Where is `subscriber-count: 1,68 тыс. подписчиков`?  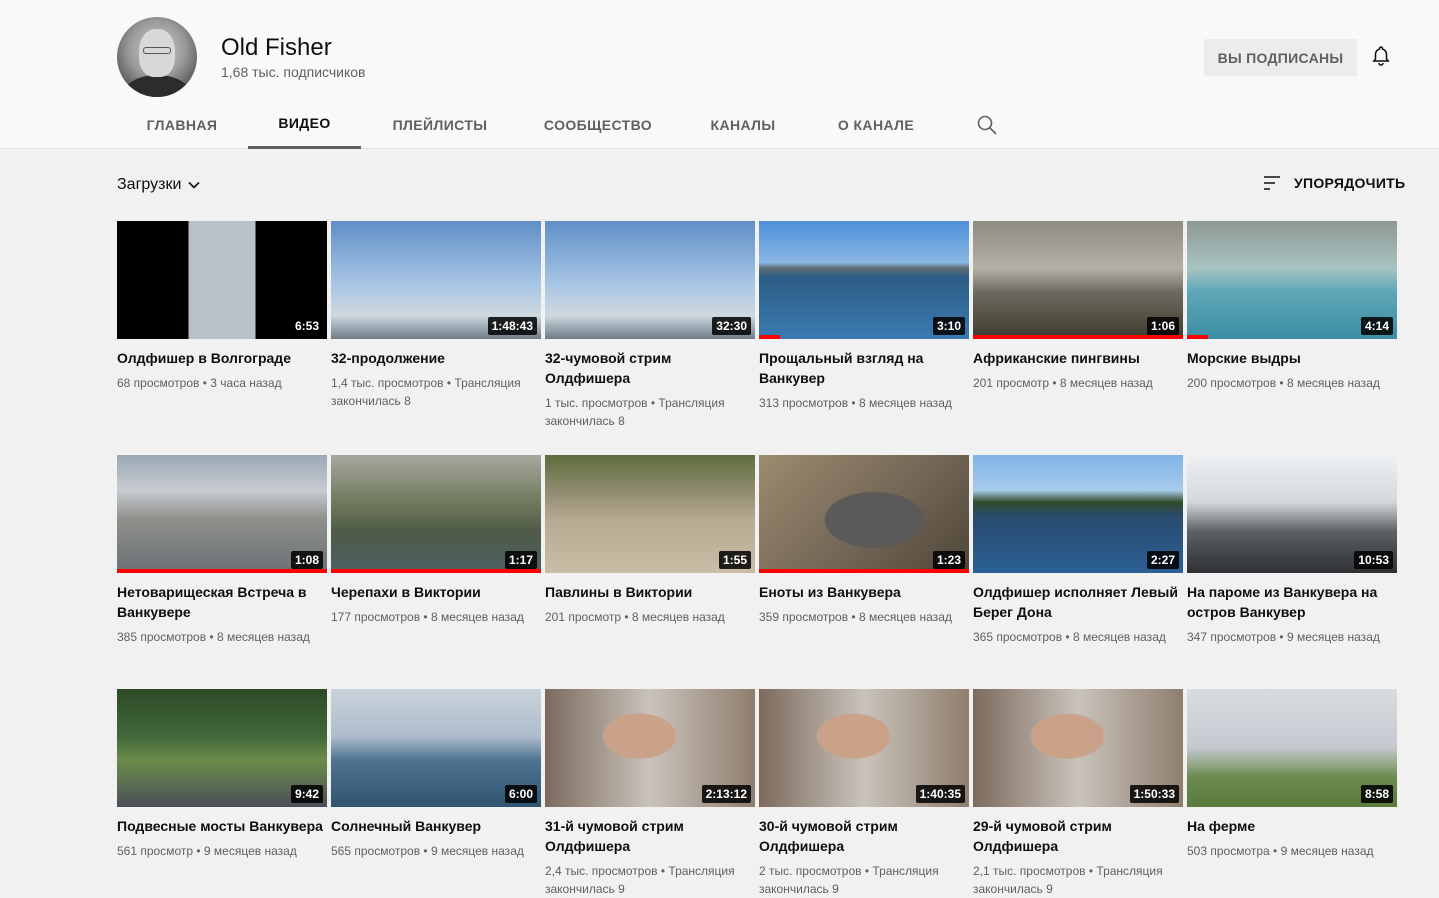
subscriber-count: 1,68 тыс. подписчиков is located at coordinates (293, 72).